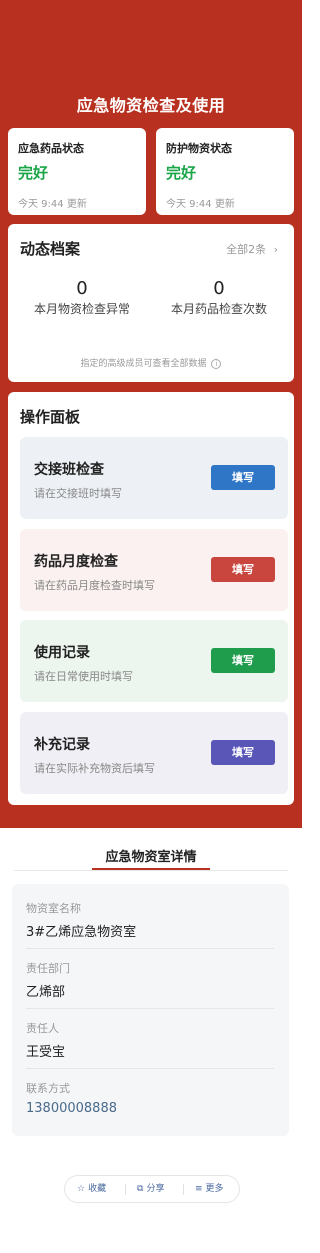 The width and height of the screenshot is (320, 1253). What do you see at coordinates (50, 249) in the screenshot?
I see `archive-title: 动态档案` at bounding box center [50, 249].